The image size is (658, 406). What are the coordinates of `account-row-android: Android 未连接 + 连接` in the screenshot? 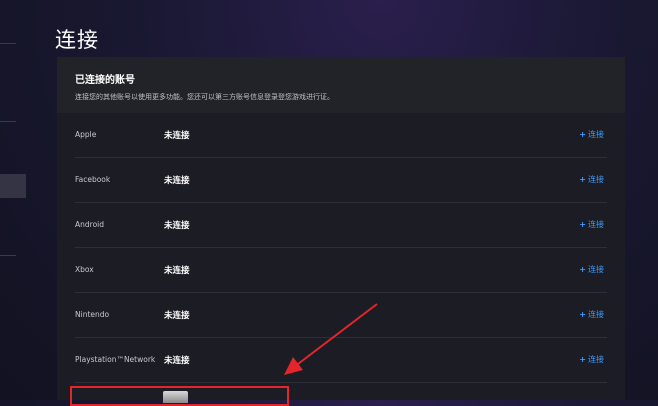 It's located at (341, 225).